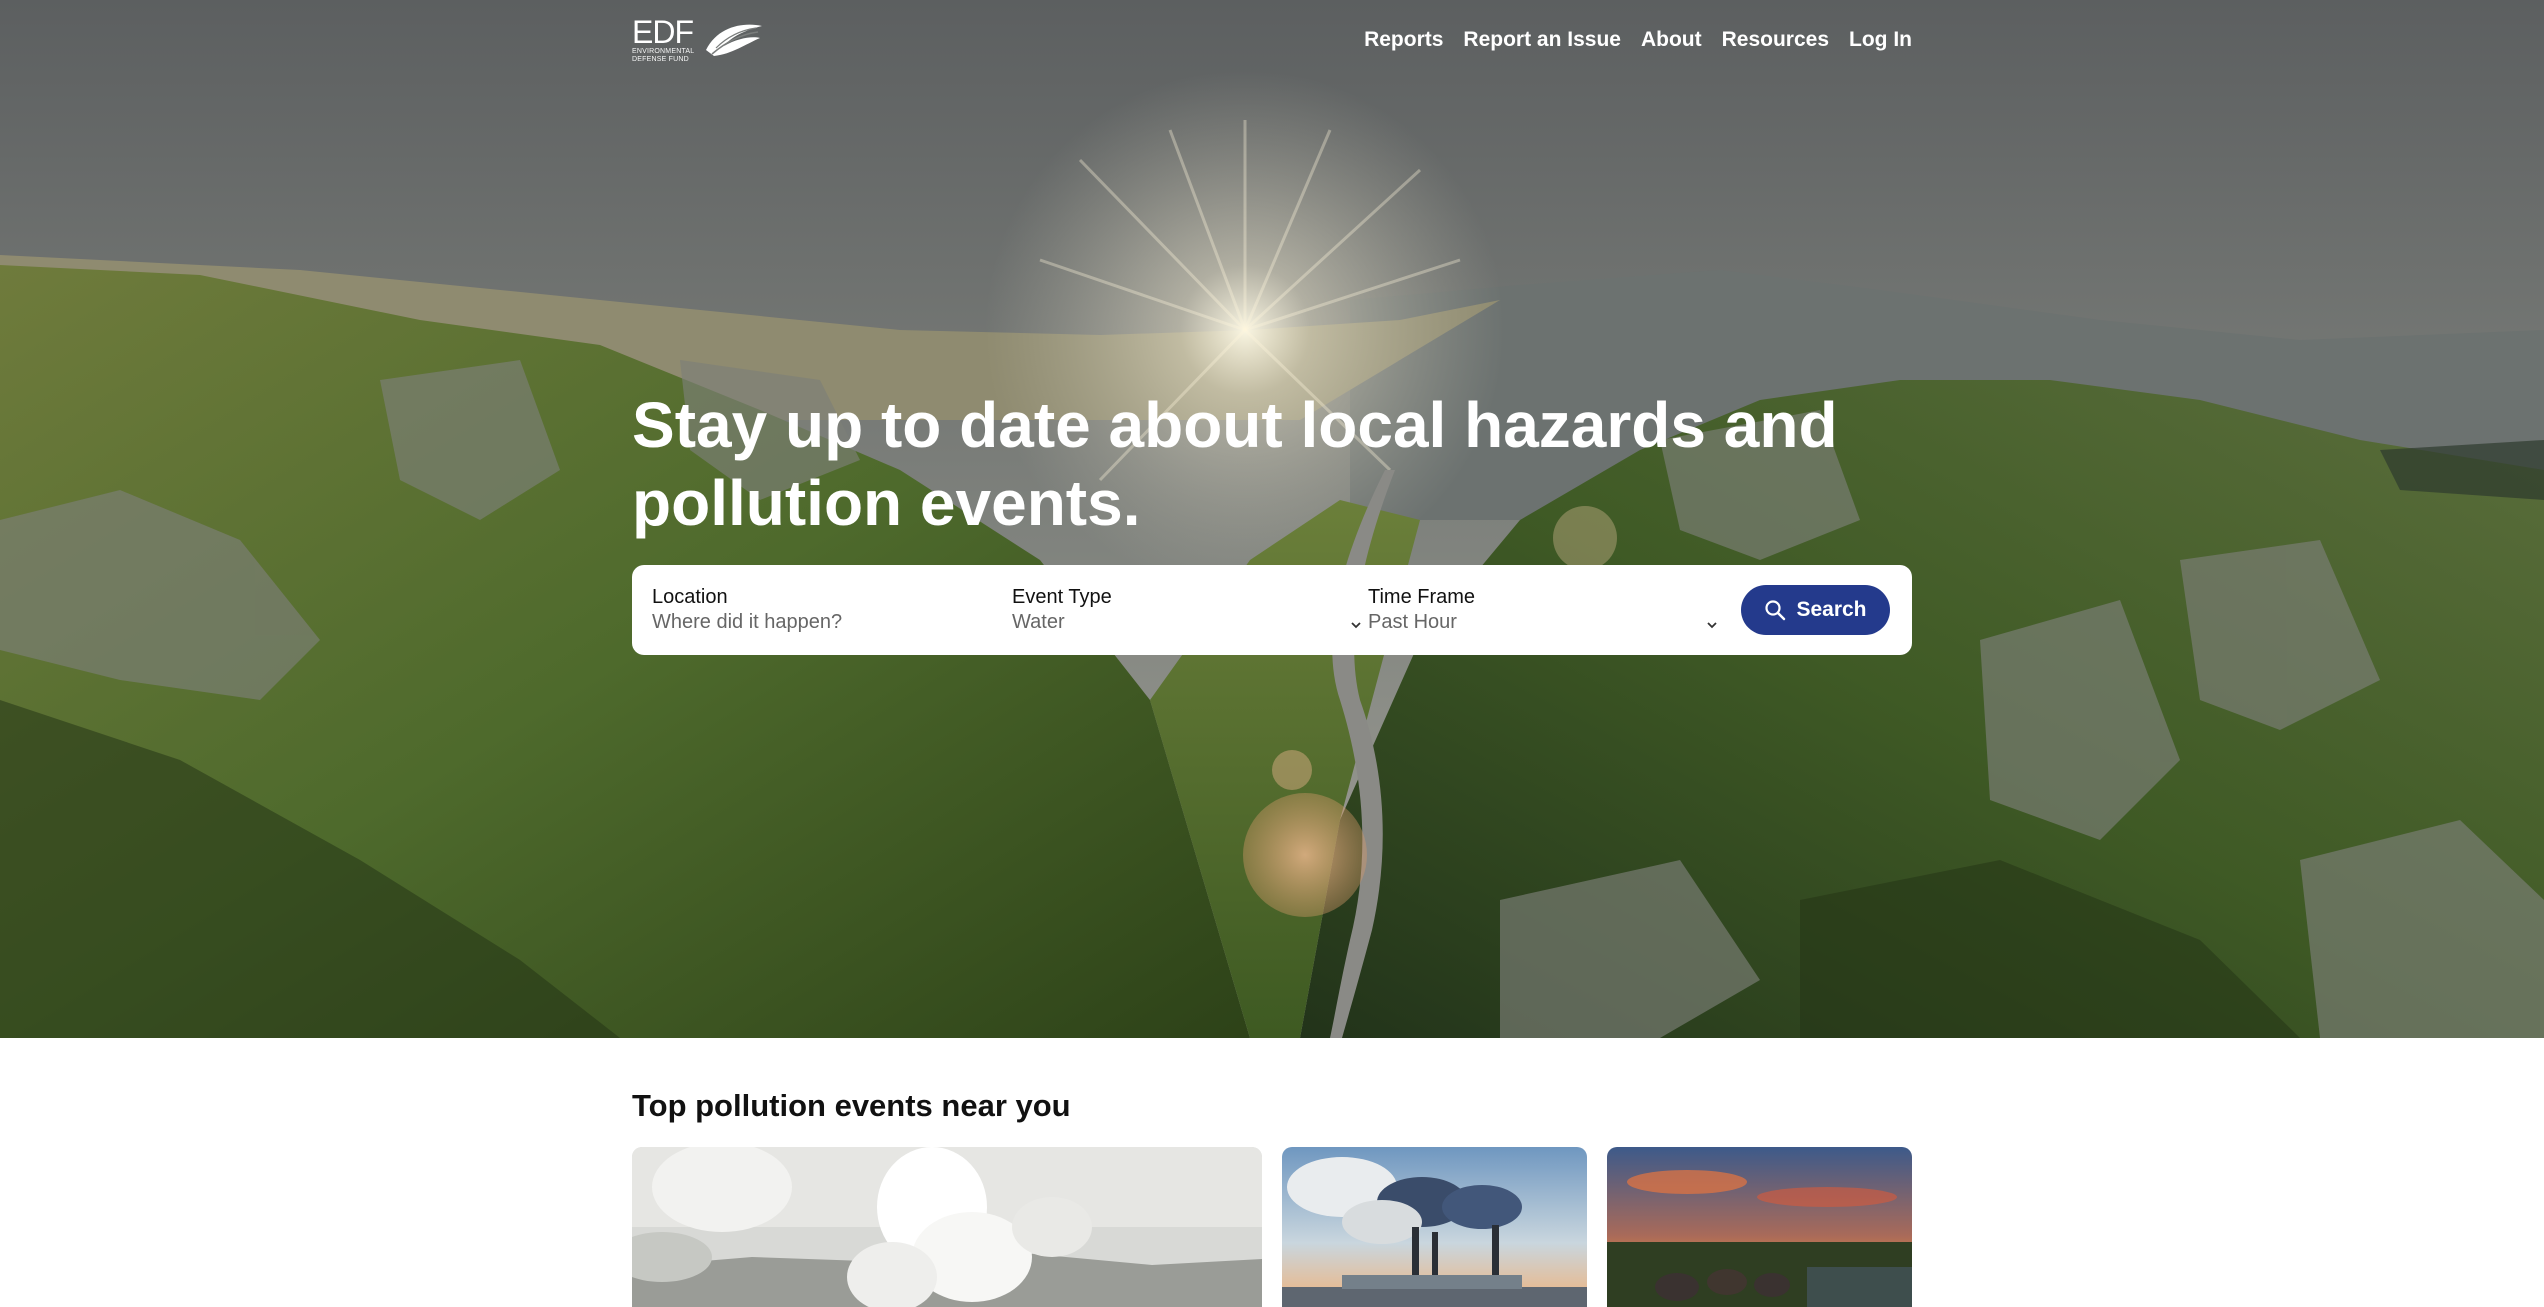 The image size is (2544, 1307). I want to click on logo-wordmark: EDF ENVIRONMENTAL DEFENSE FUND, so click(666, 40).